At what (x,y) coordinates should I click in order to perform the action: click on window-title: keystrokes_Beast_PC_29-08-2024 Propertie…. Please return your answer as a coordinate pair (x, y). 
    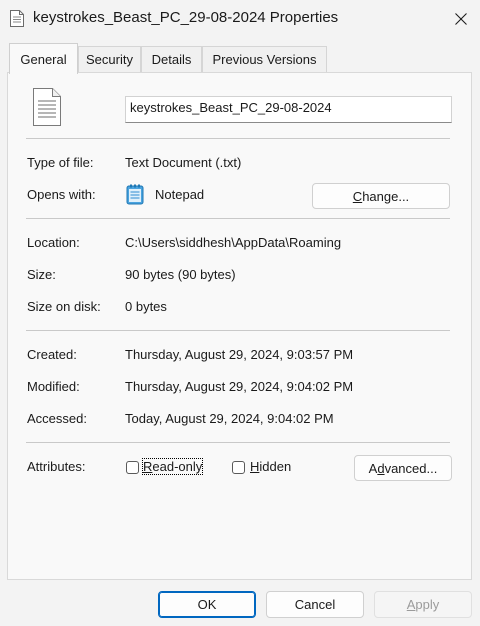
    Looking at the image, I should click on (186, 17).